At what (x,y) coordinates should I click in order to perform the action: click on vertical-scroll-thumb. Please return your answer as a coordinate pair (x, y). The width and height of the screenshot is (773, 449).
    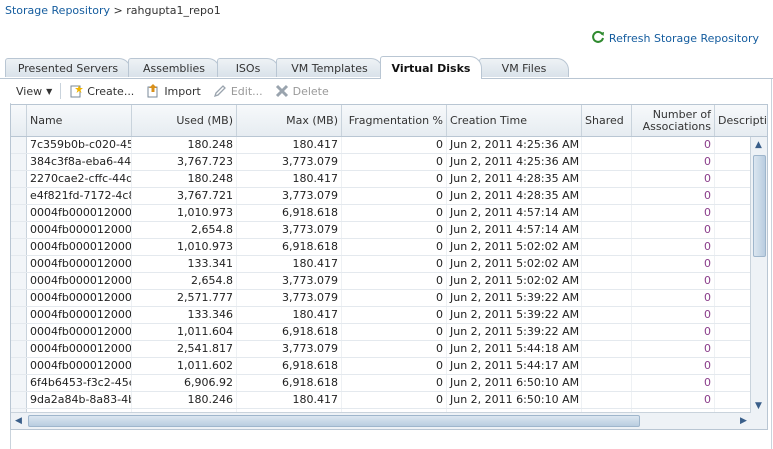
    Looking at the image, I should click on (759, 206).